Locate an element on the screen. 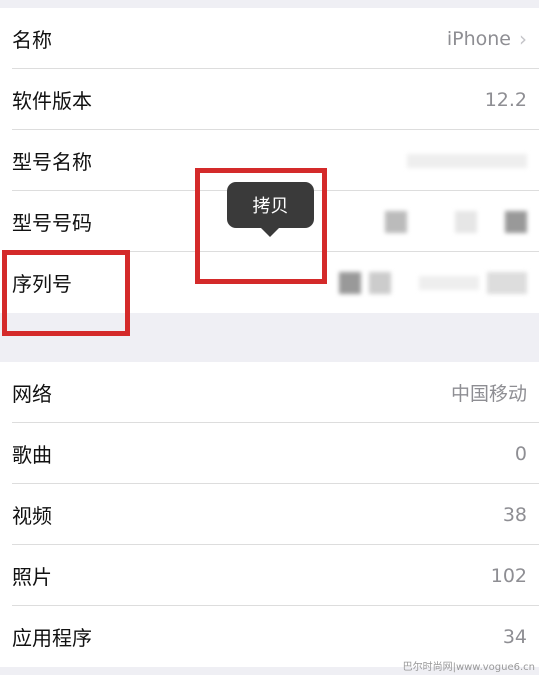 This screenshot has height=675, width=539. row-label: 软件版本 is located at coordinates (52, 101).